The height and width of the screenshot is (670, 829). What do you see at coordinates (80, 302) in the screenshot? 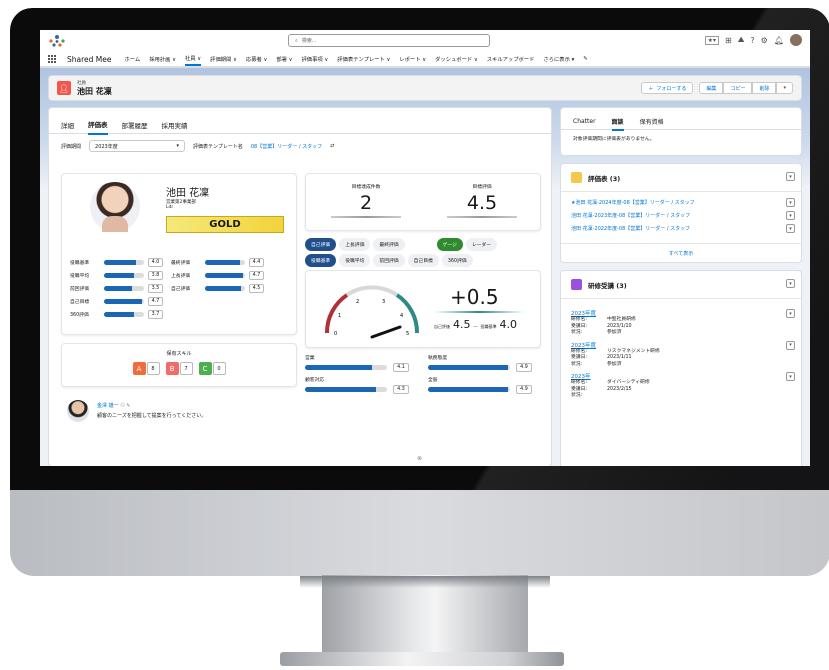
I see `metric-label: 自己目標` at bounding box center [80, 302].